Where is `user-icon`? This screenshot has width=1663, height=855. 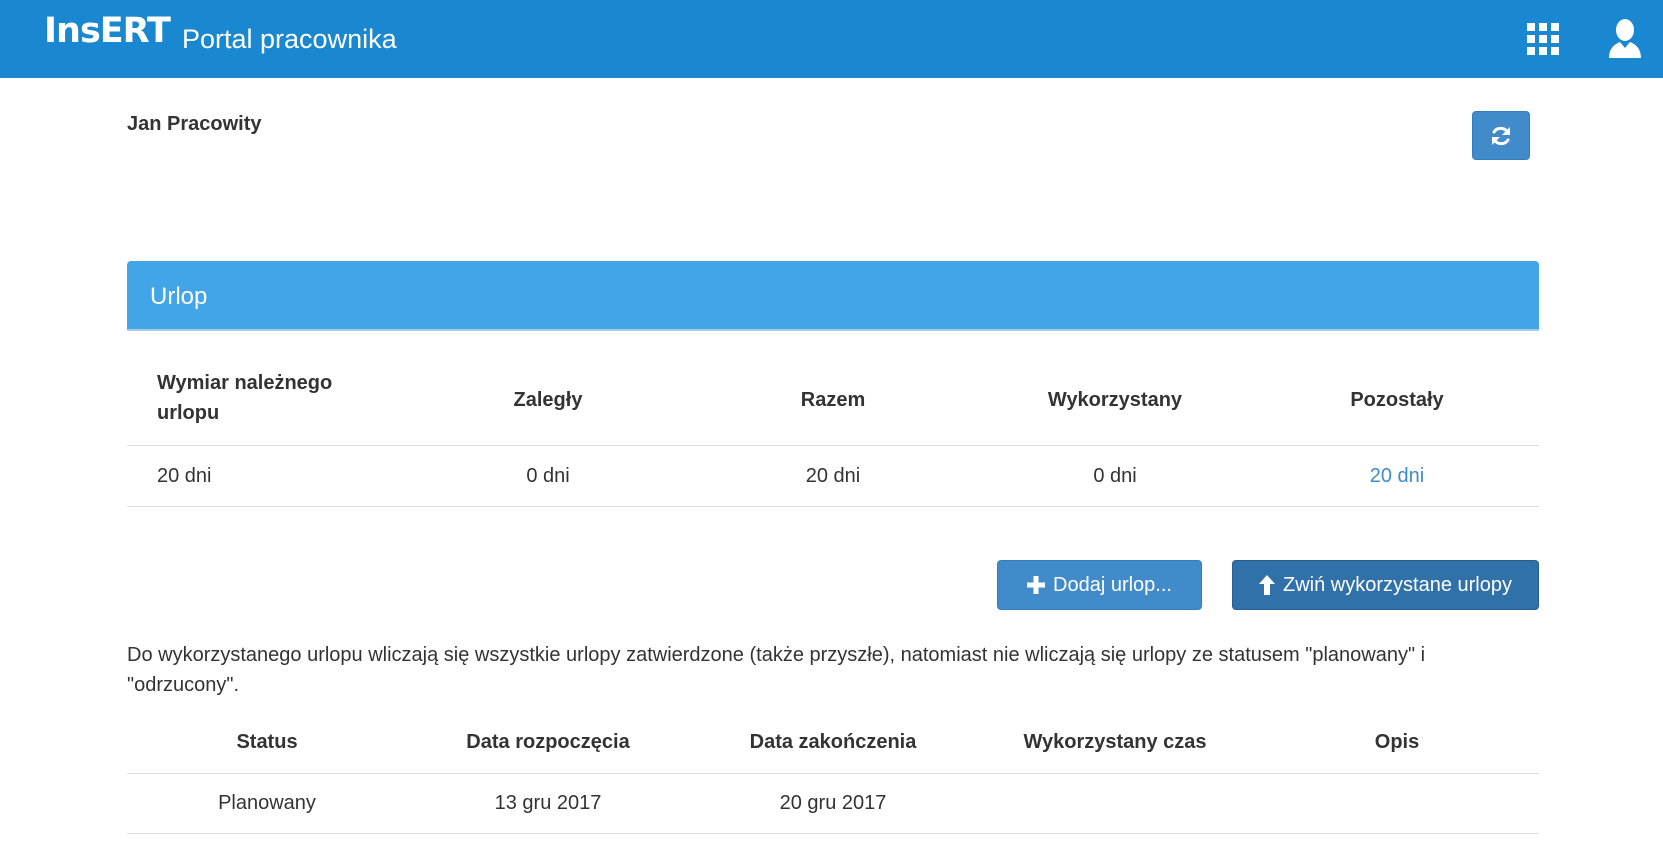
user-icon is located at coordinates (1625, 38).